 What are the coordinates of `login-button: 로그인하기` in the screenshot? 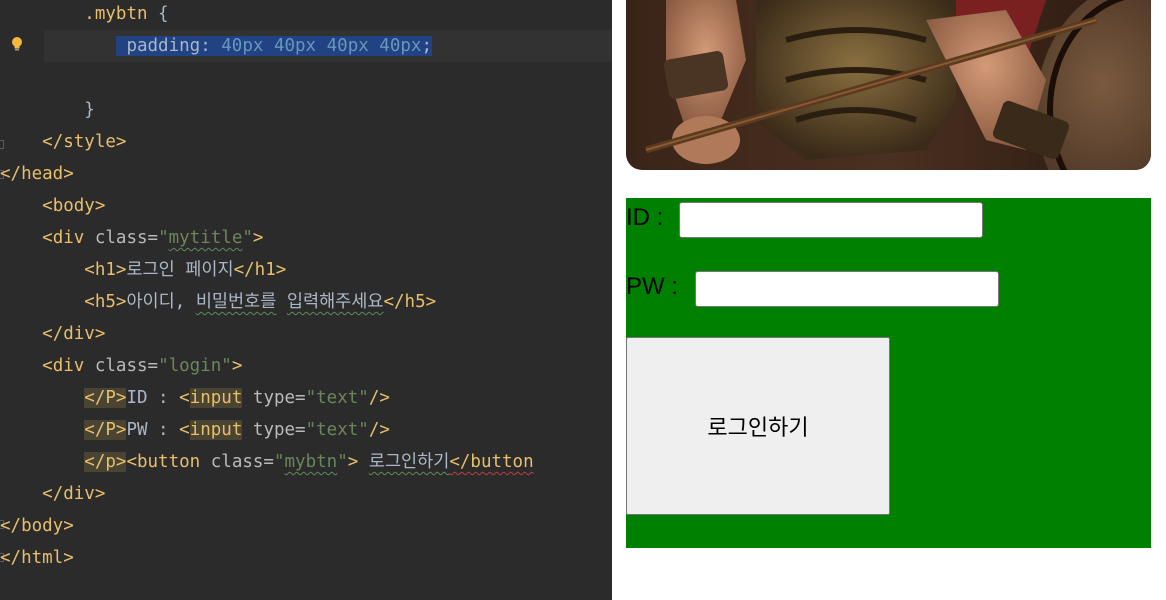 It's located at (758, 426).